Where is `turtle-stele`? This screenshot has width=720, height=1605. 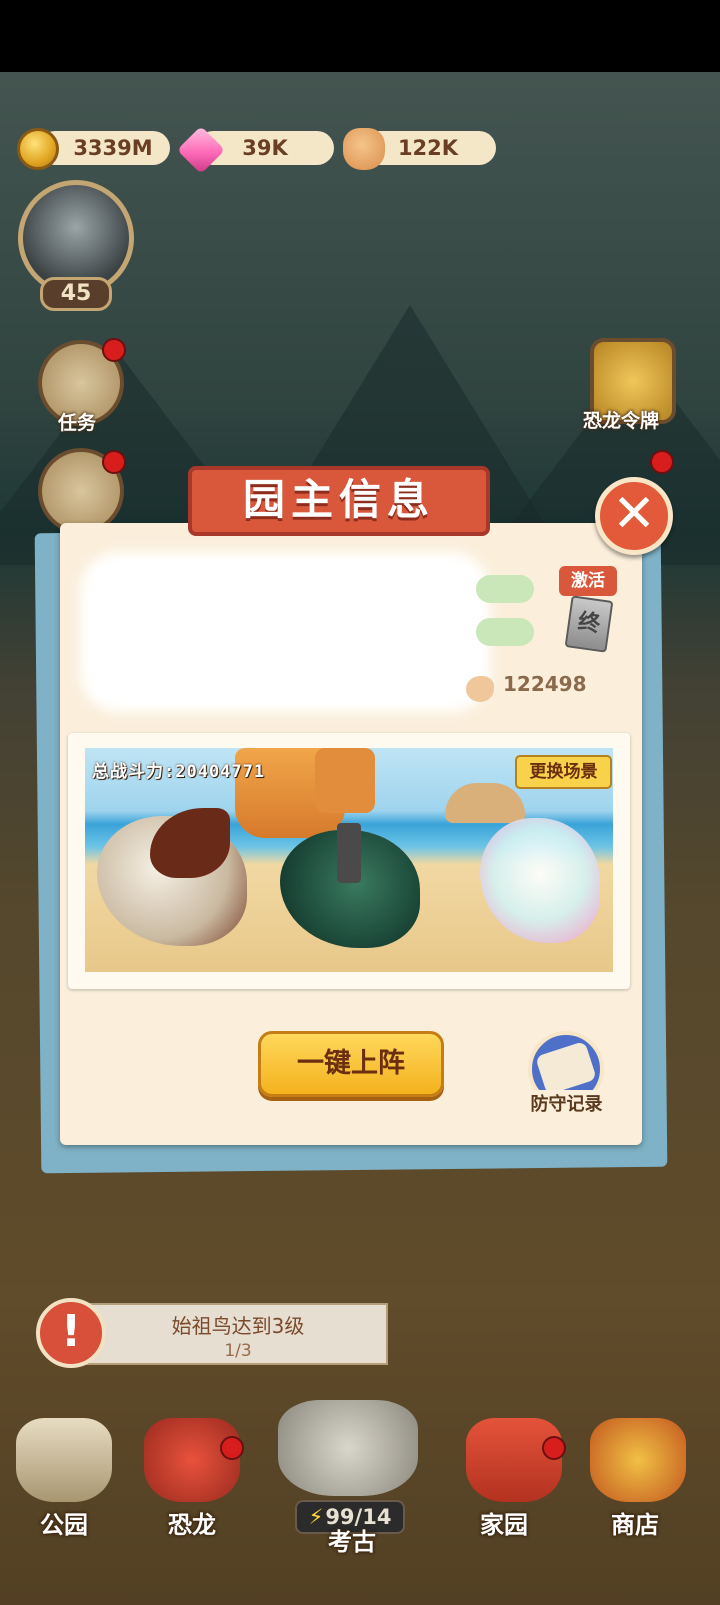
turtle-stele is located at coordinates (349, 853).